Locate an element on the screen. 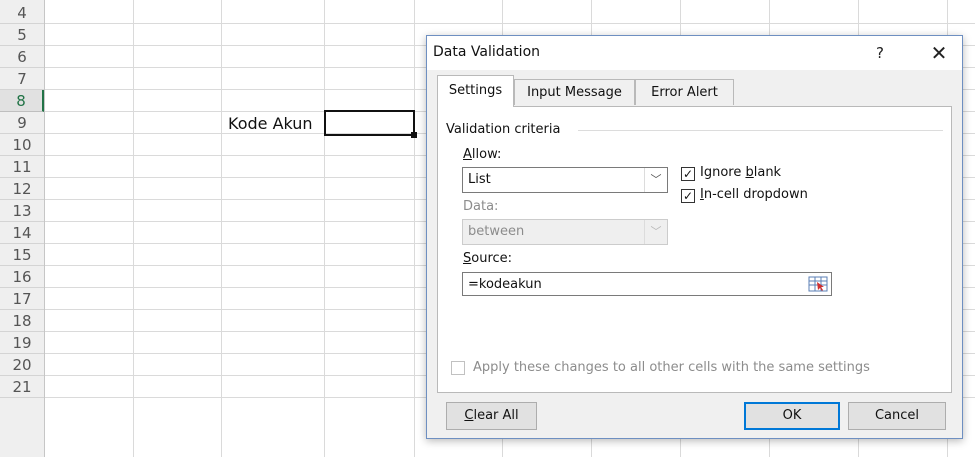 The image size is (975, 457). ignore-blank-label: Ignore blank is located at coordinates (741, 172).